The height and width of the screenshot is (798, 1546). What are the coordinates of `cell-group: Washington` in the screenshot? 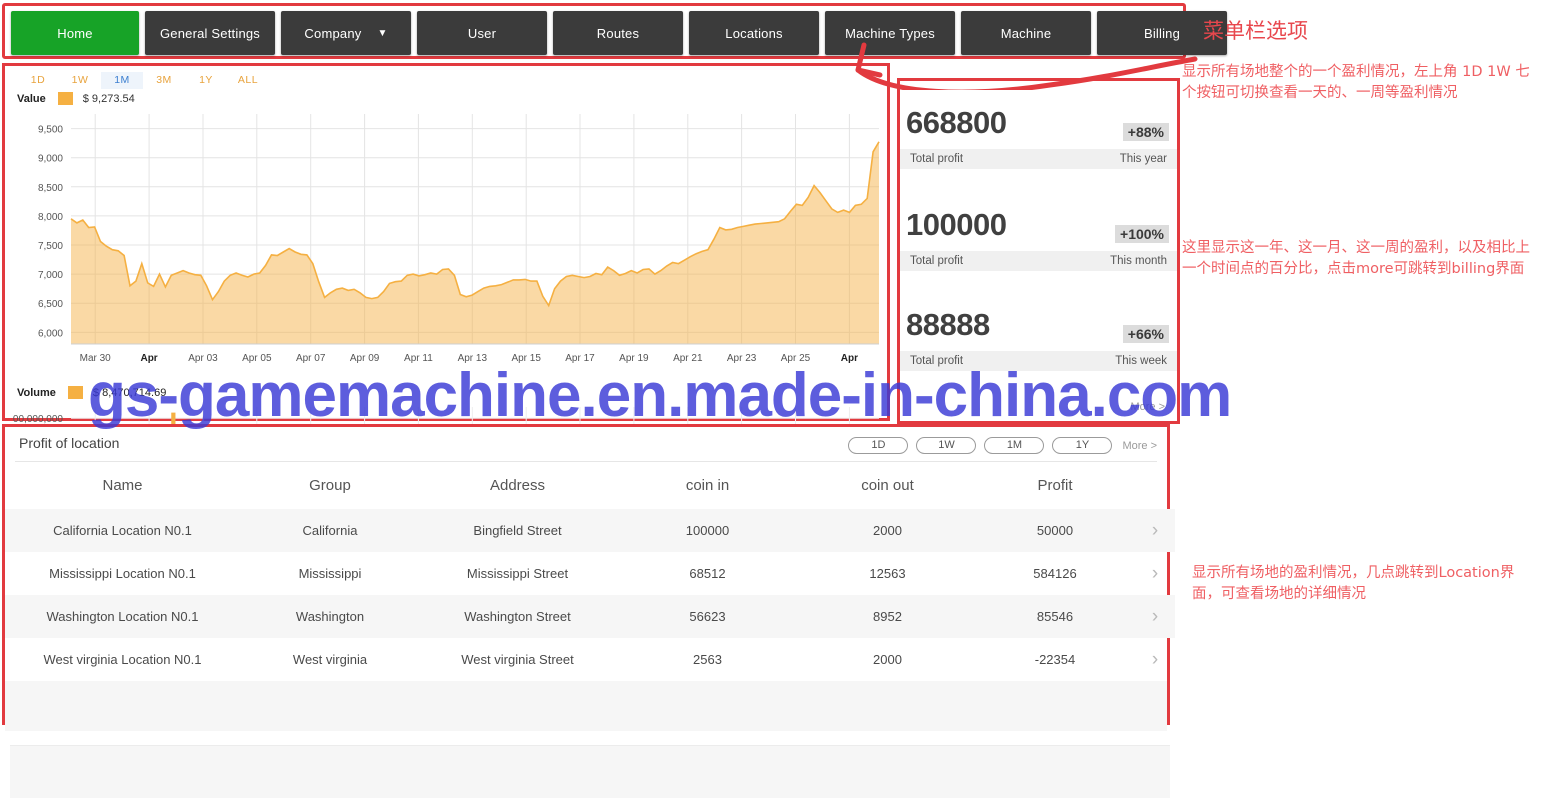 It's located at (330, 616).